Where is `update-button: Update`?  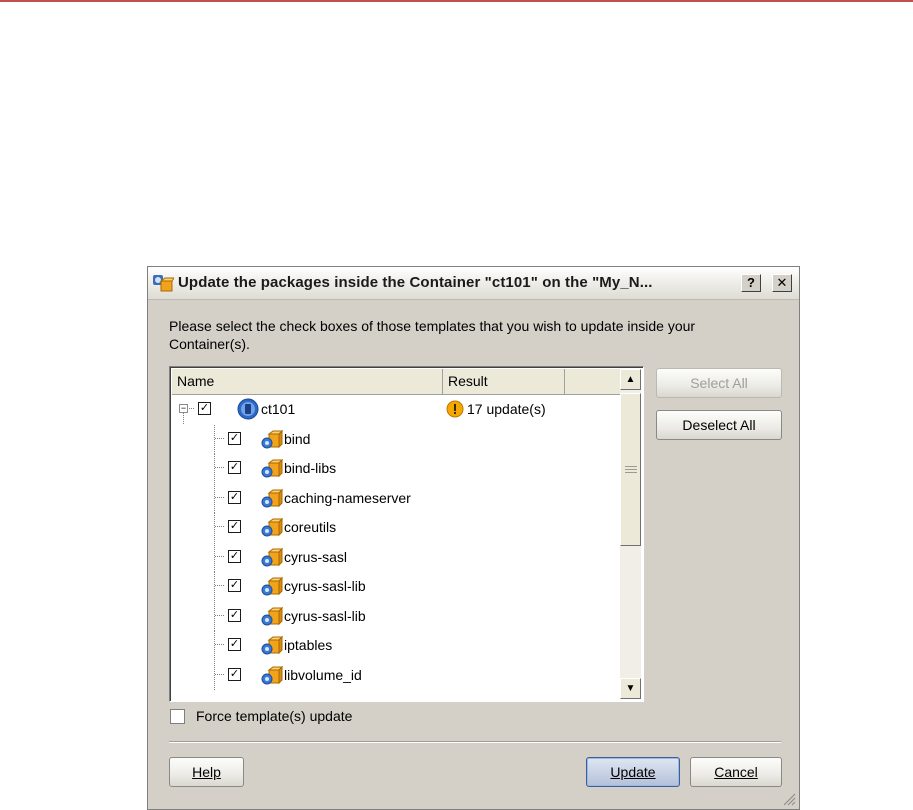
update-button: Update is located at coordinates (633, 772).